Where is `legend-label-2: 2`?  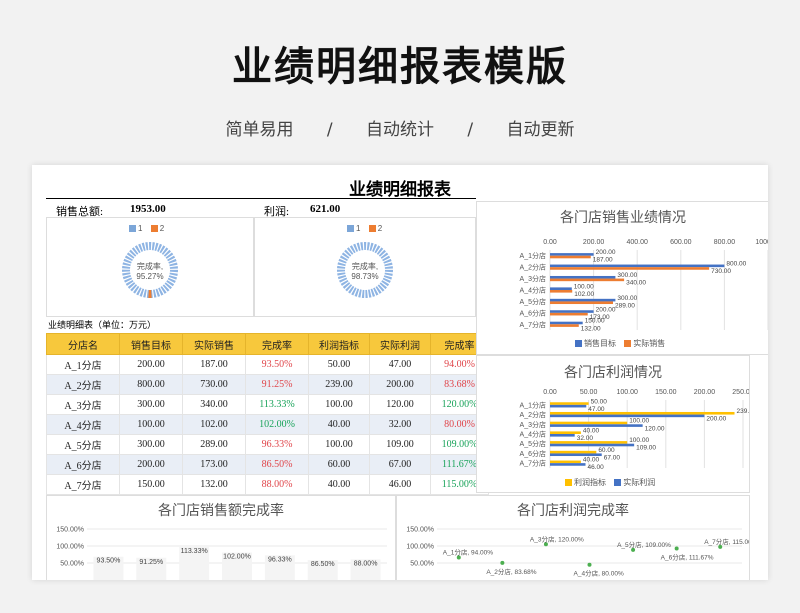 legend-label-2: 2 is located at coordinates (380, 228).